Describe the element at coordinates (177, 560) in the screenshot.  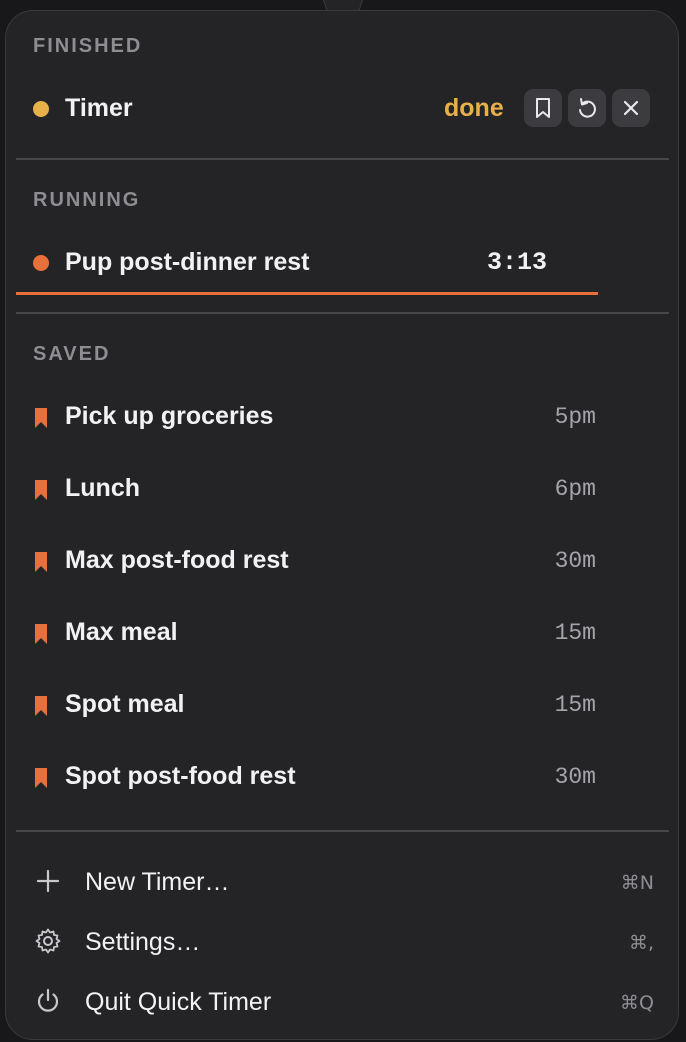
I see `saved-timer-label: Max post-food rest` at that location.